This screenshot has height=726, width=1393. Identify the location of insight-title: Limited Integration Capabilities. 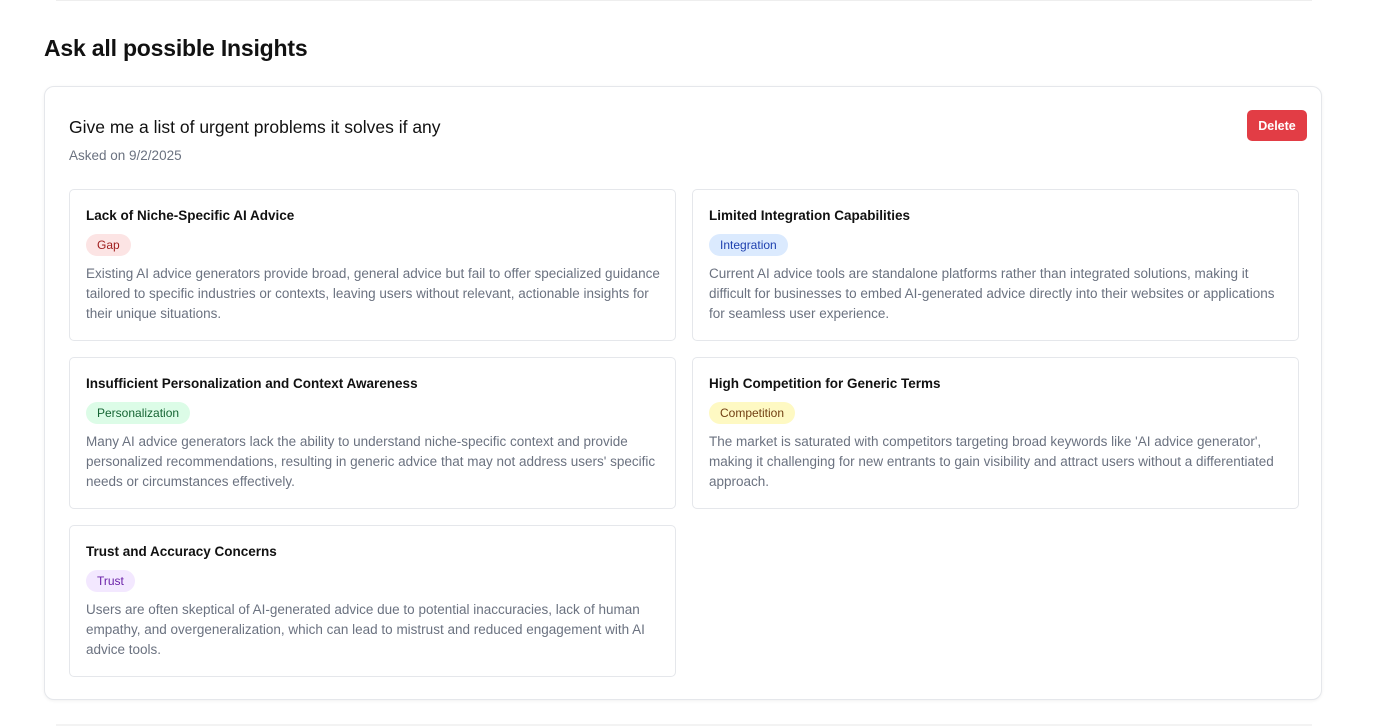
(810, 215).